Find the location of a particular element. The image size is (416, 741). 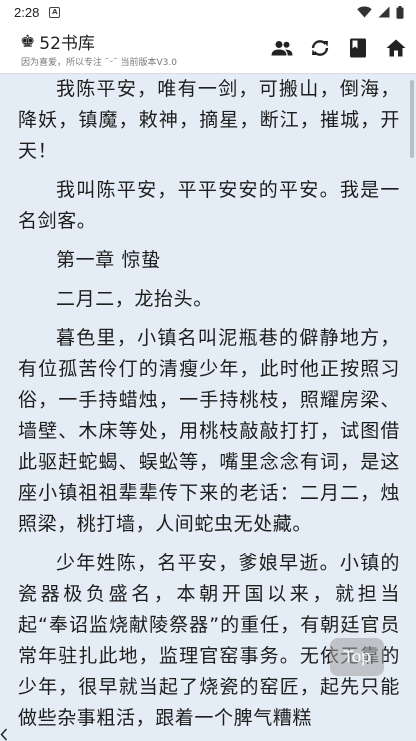

a-icon: A is located at coordinates (55, 12).